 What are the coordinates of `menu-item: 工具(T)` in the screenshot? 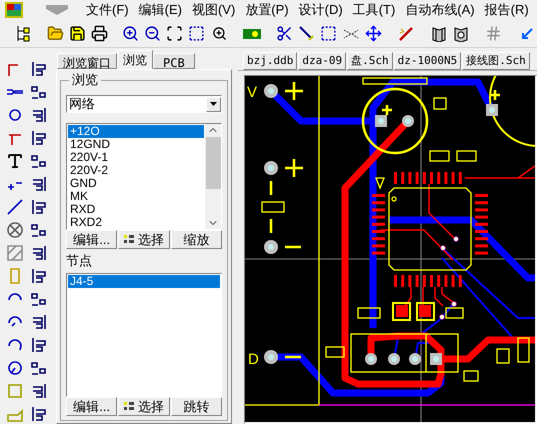 It's located at (374, 10).